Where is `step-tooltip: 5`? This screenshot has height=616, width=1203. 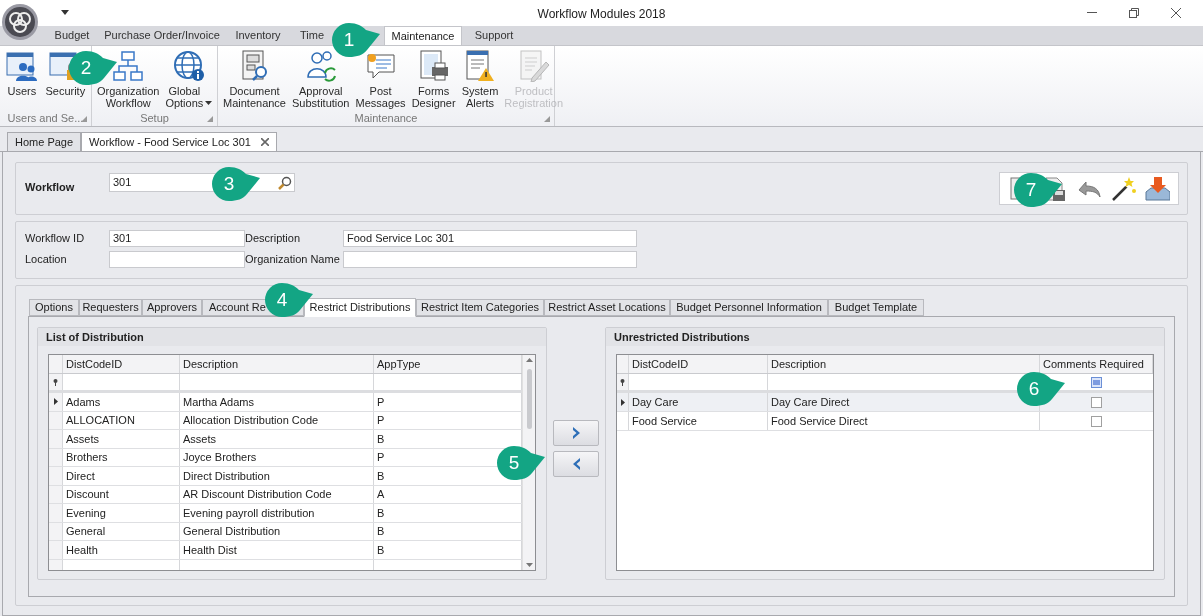 step-tooltip: 5 is located at coordinates (521, 463).